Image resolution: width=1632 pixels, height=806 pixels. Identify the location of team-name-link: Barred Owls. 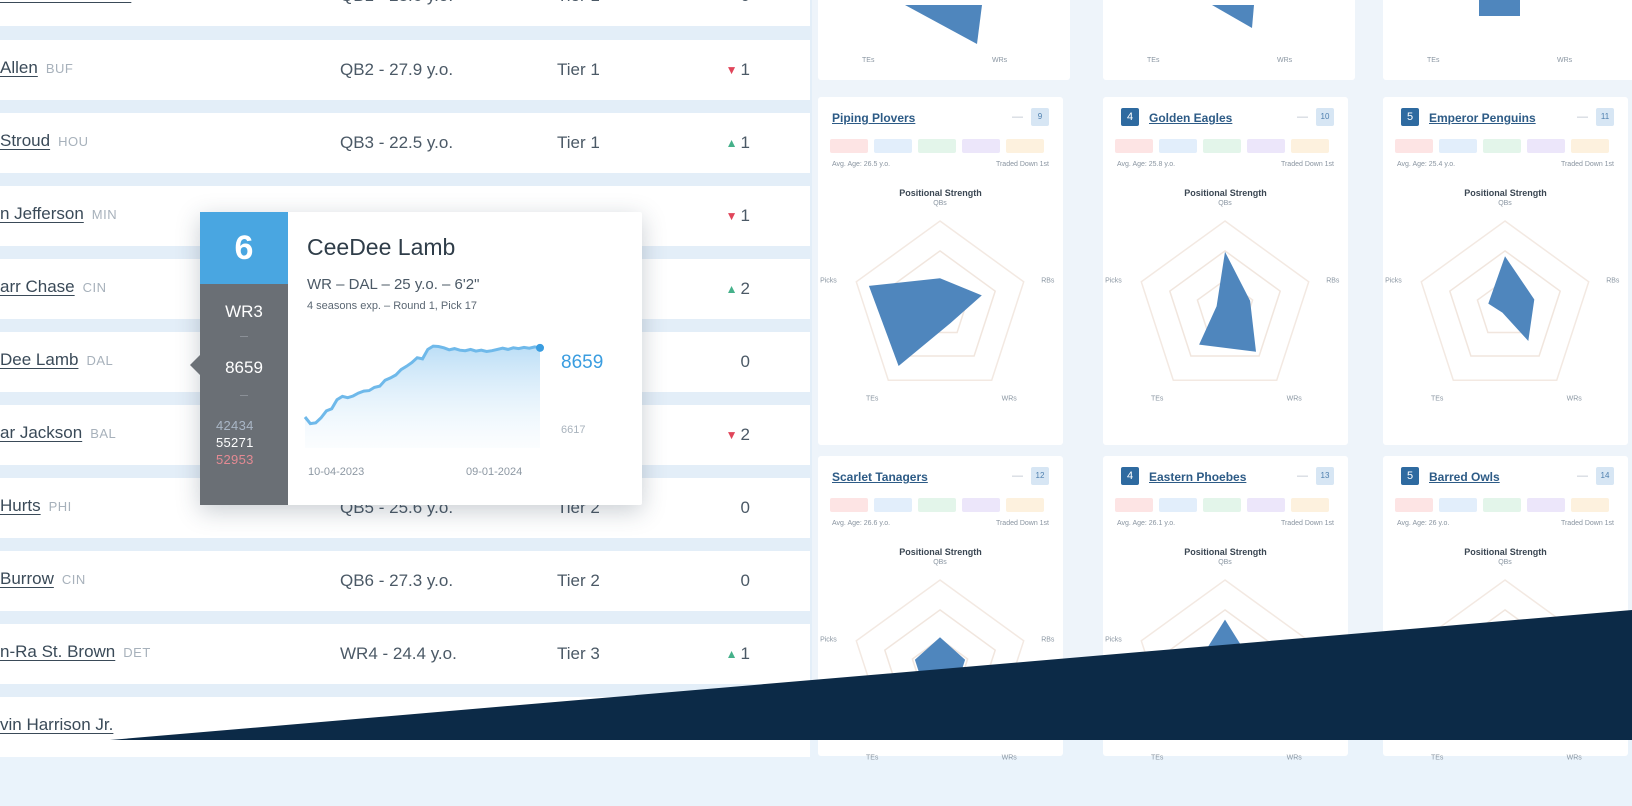
(1464, 477).